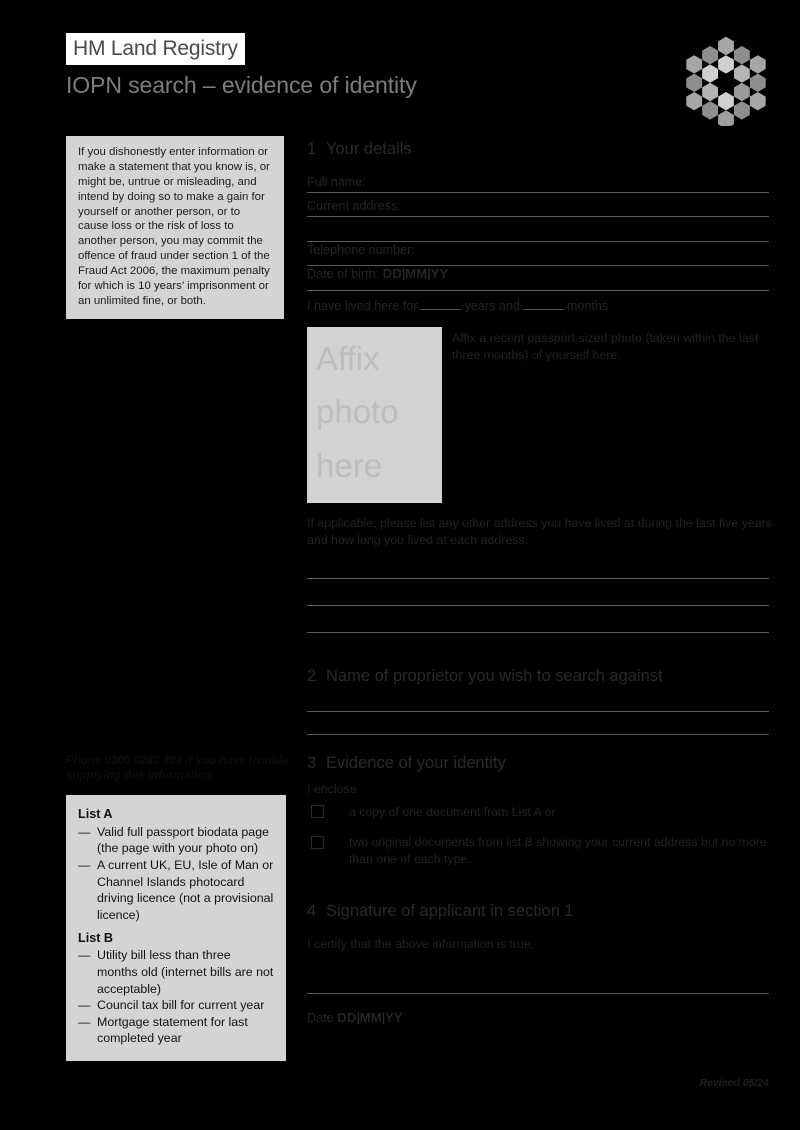 The image size is (800, 1130). I want to click on dob-yy: YY, so click(439, 273).